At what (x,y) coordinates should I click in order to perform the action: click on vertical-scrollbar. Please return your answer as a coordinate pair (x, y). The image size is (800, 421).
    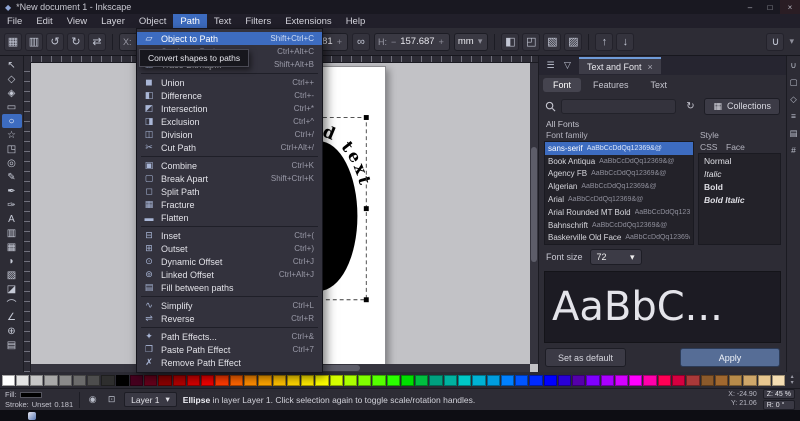
    Looking at the image, I should click on (534, 213).